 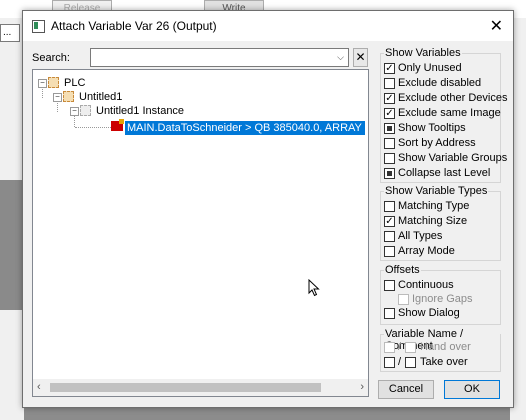 I want to click on clear-search-button: ✕, so click(x=360, y=57).